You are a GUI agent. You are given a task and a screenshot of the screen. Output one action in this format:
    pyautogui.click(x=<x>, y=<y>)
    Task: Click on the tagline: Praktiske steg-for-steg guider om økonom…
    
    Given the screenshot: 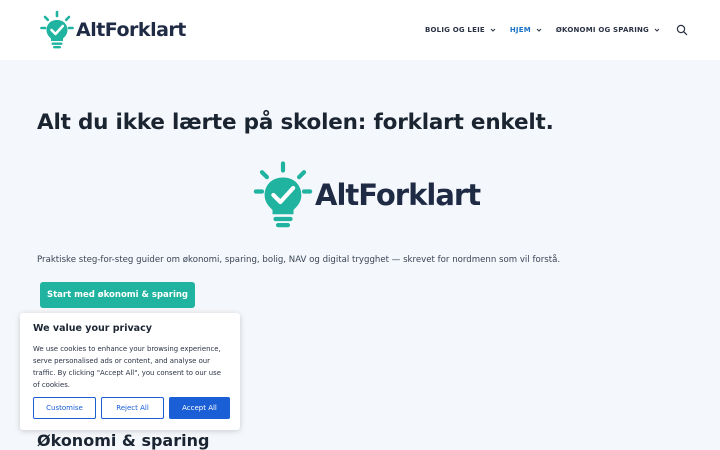 What is the action you would take?
    pyautogui.click(x=299, y=260)
    